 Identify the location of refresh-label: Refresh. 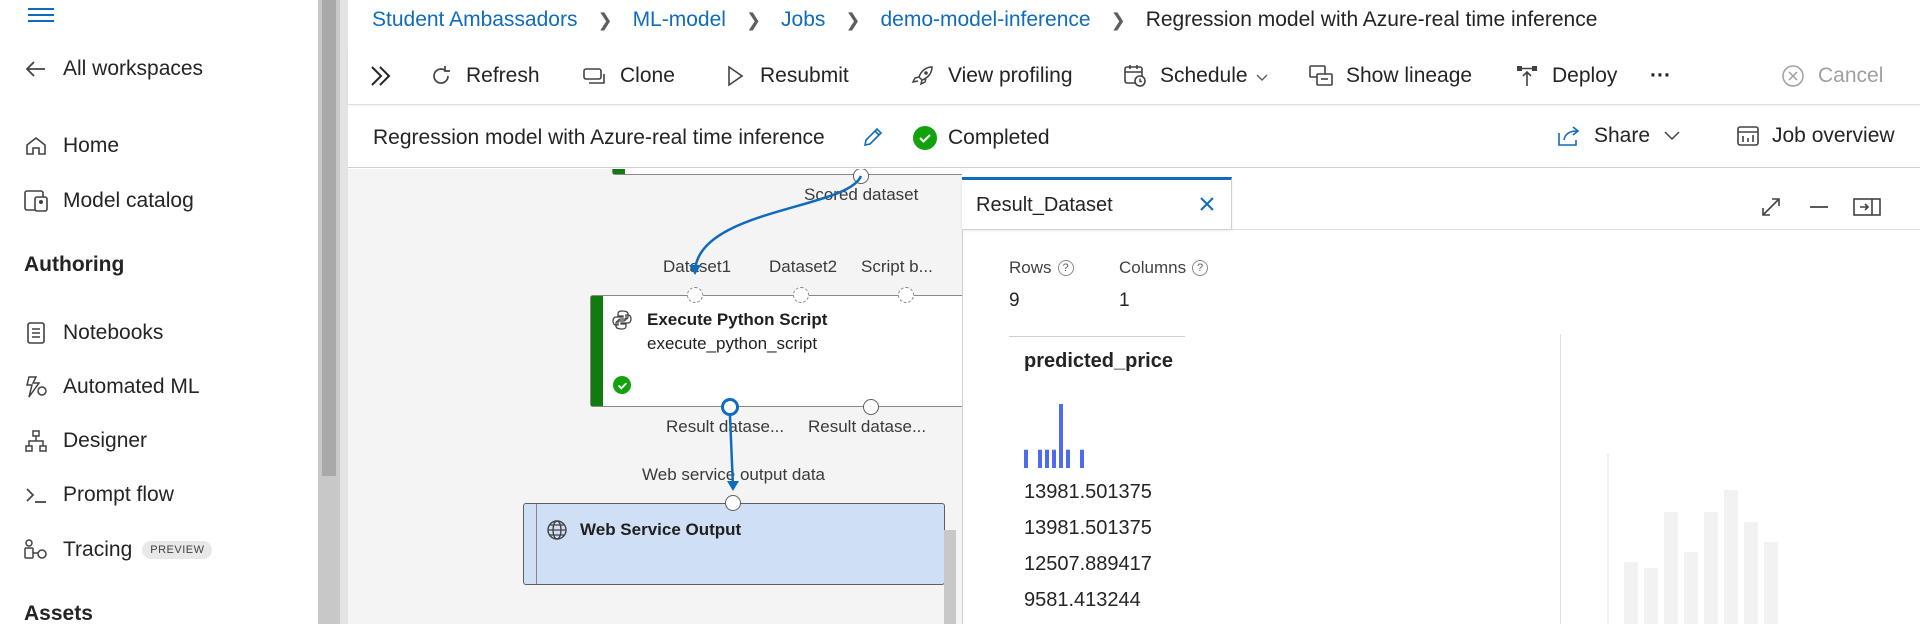
(503, 75).